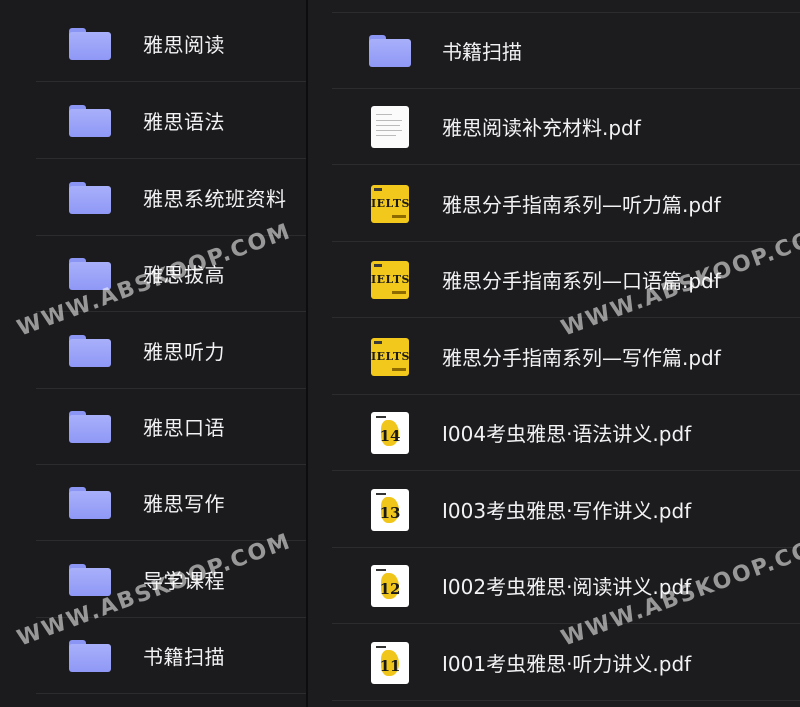 The image size is (800, 707). I want to click on folder-item-book-scans: 书籍扫描, so click(171, 656).